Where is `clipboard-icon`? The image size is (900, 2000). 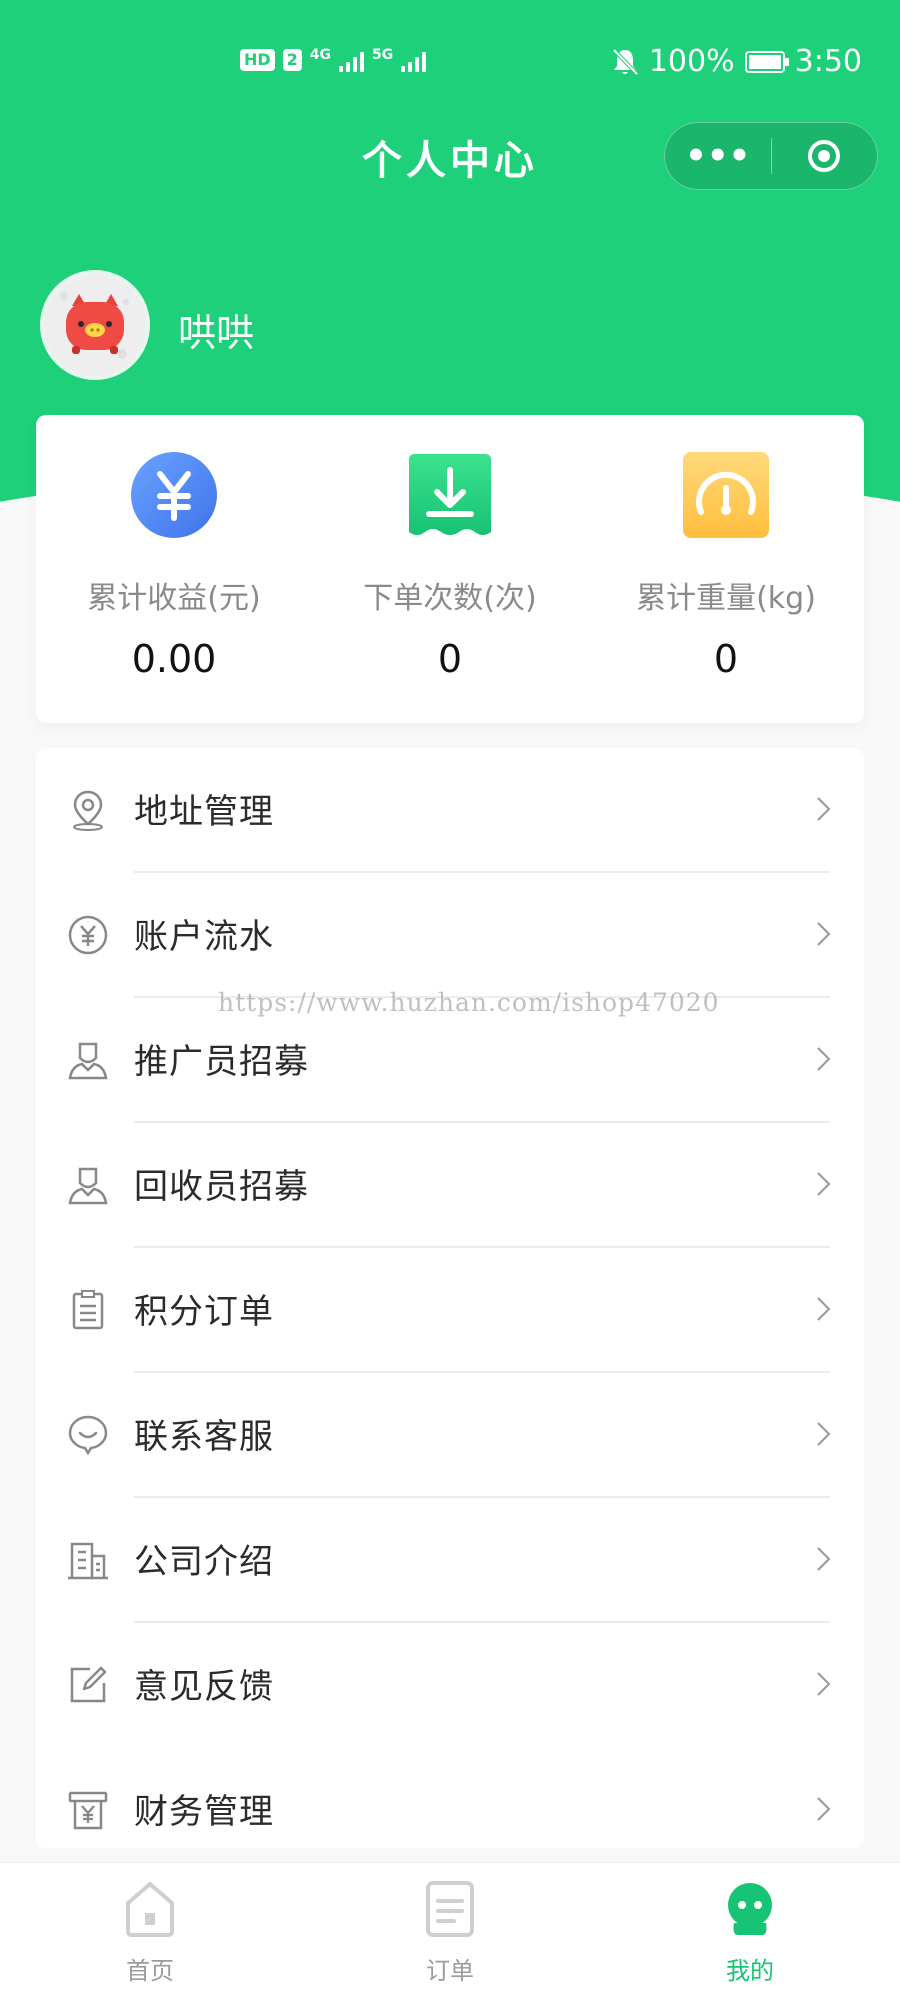 clipboard-icon is located at coordinates (88, 1310).